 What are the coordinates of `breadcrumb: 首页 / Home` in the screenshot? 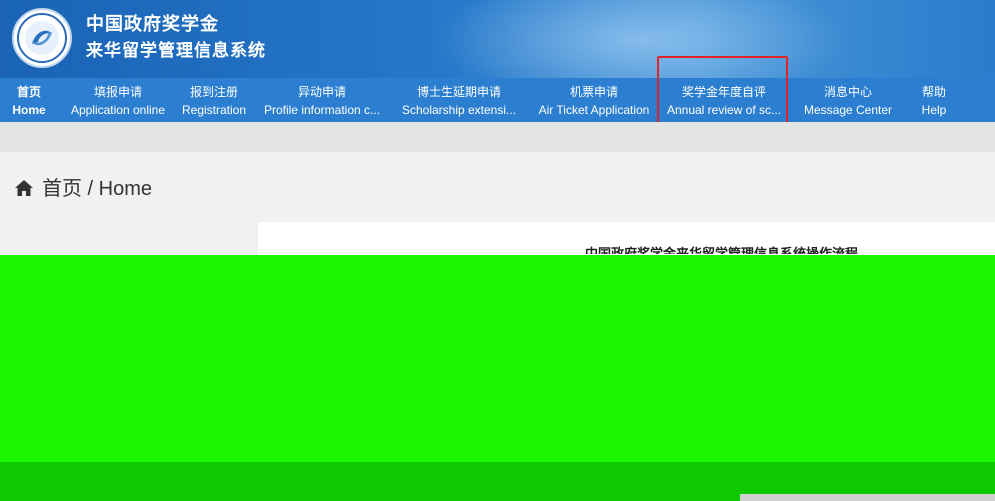 It's located at (83, 186).